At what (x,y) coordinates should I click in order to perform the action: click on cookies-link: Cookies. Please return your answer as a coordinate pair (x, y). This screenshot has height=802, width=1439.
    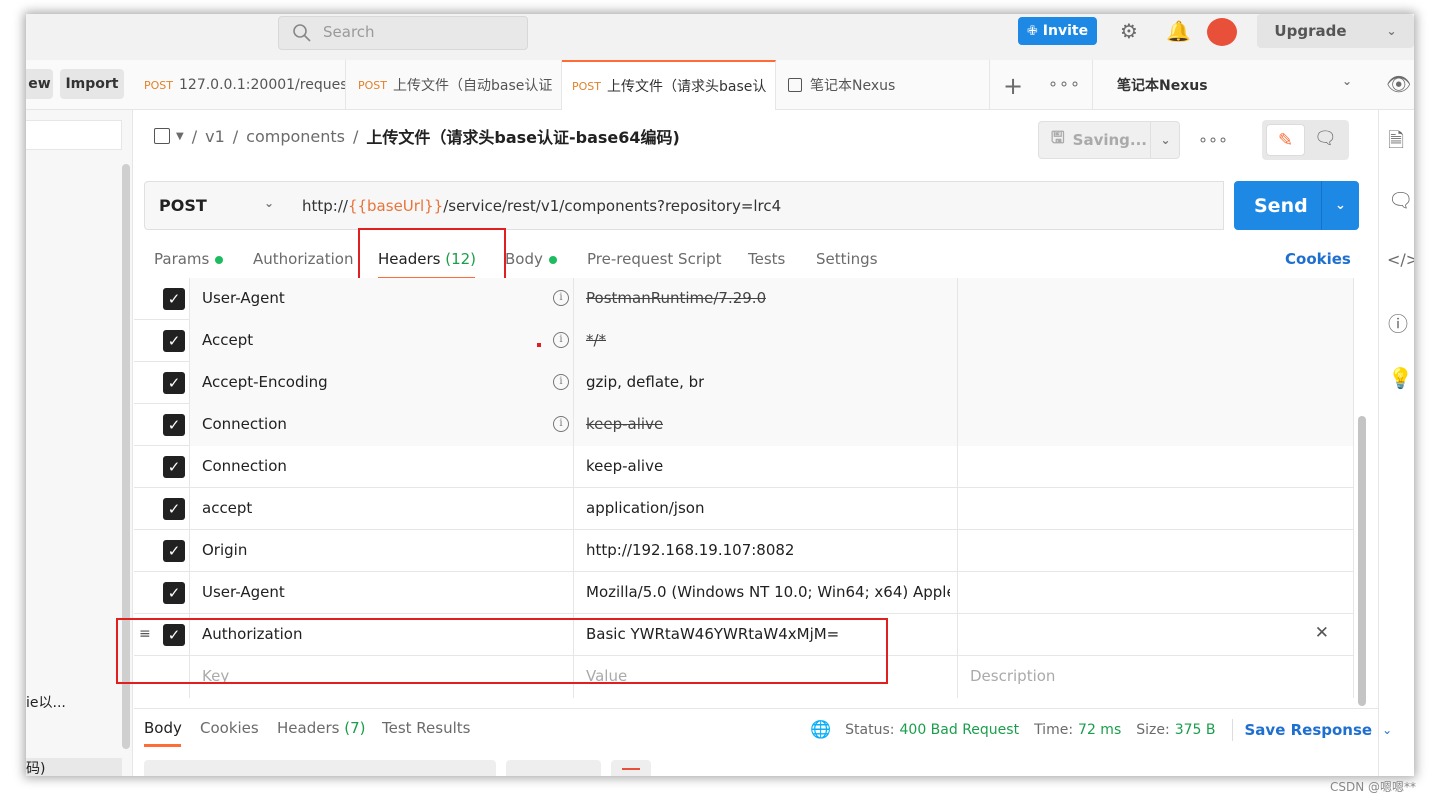
    Looking at the image, I should click on (1318, 262).